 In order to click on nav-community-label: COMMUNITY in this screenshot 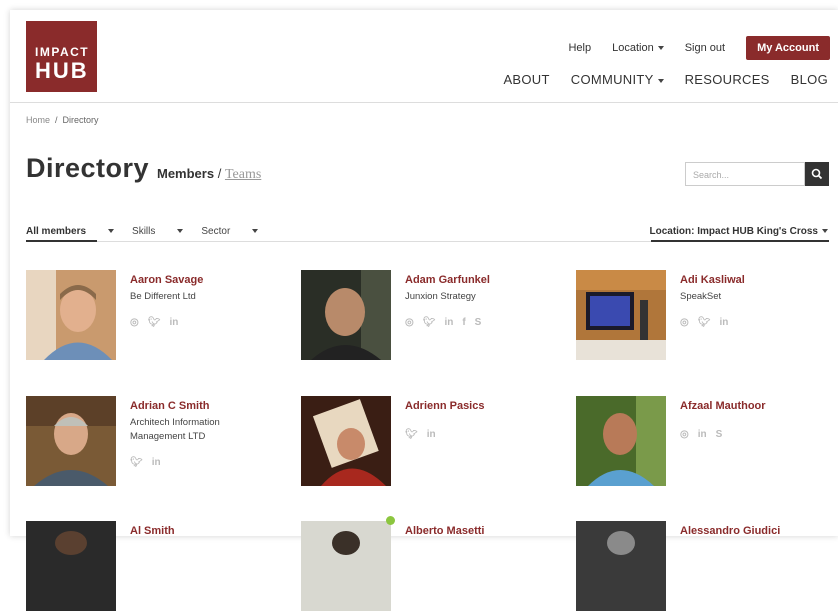, I will do `click(612, 79)`.